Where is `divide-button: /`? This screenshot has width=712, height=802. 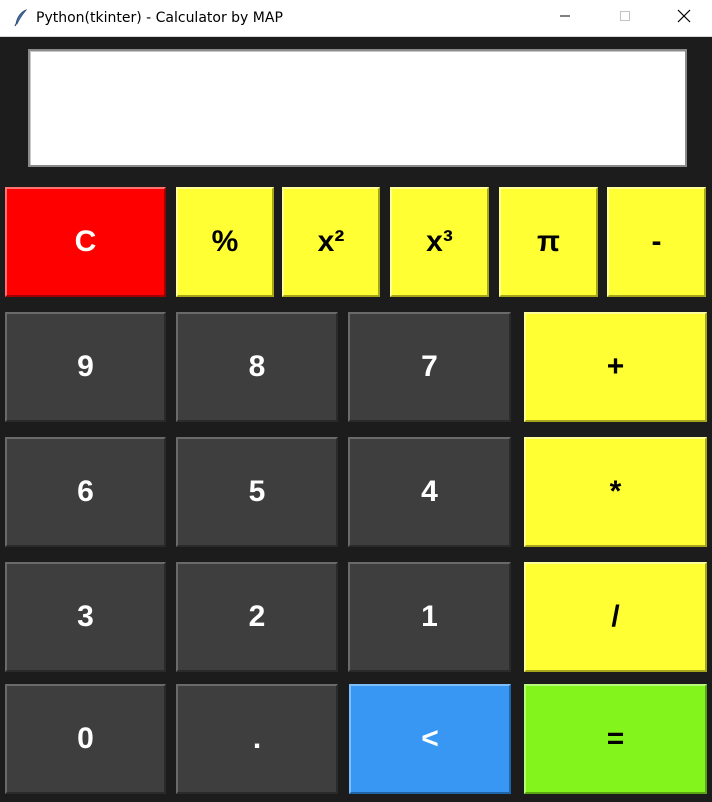
divide-button: / is located at coordinates (615, 617).